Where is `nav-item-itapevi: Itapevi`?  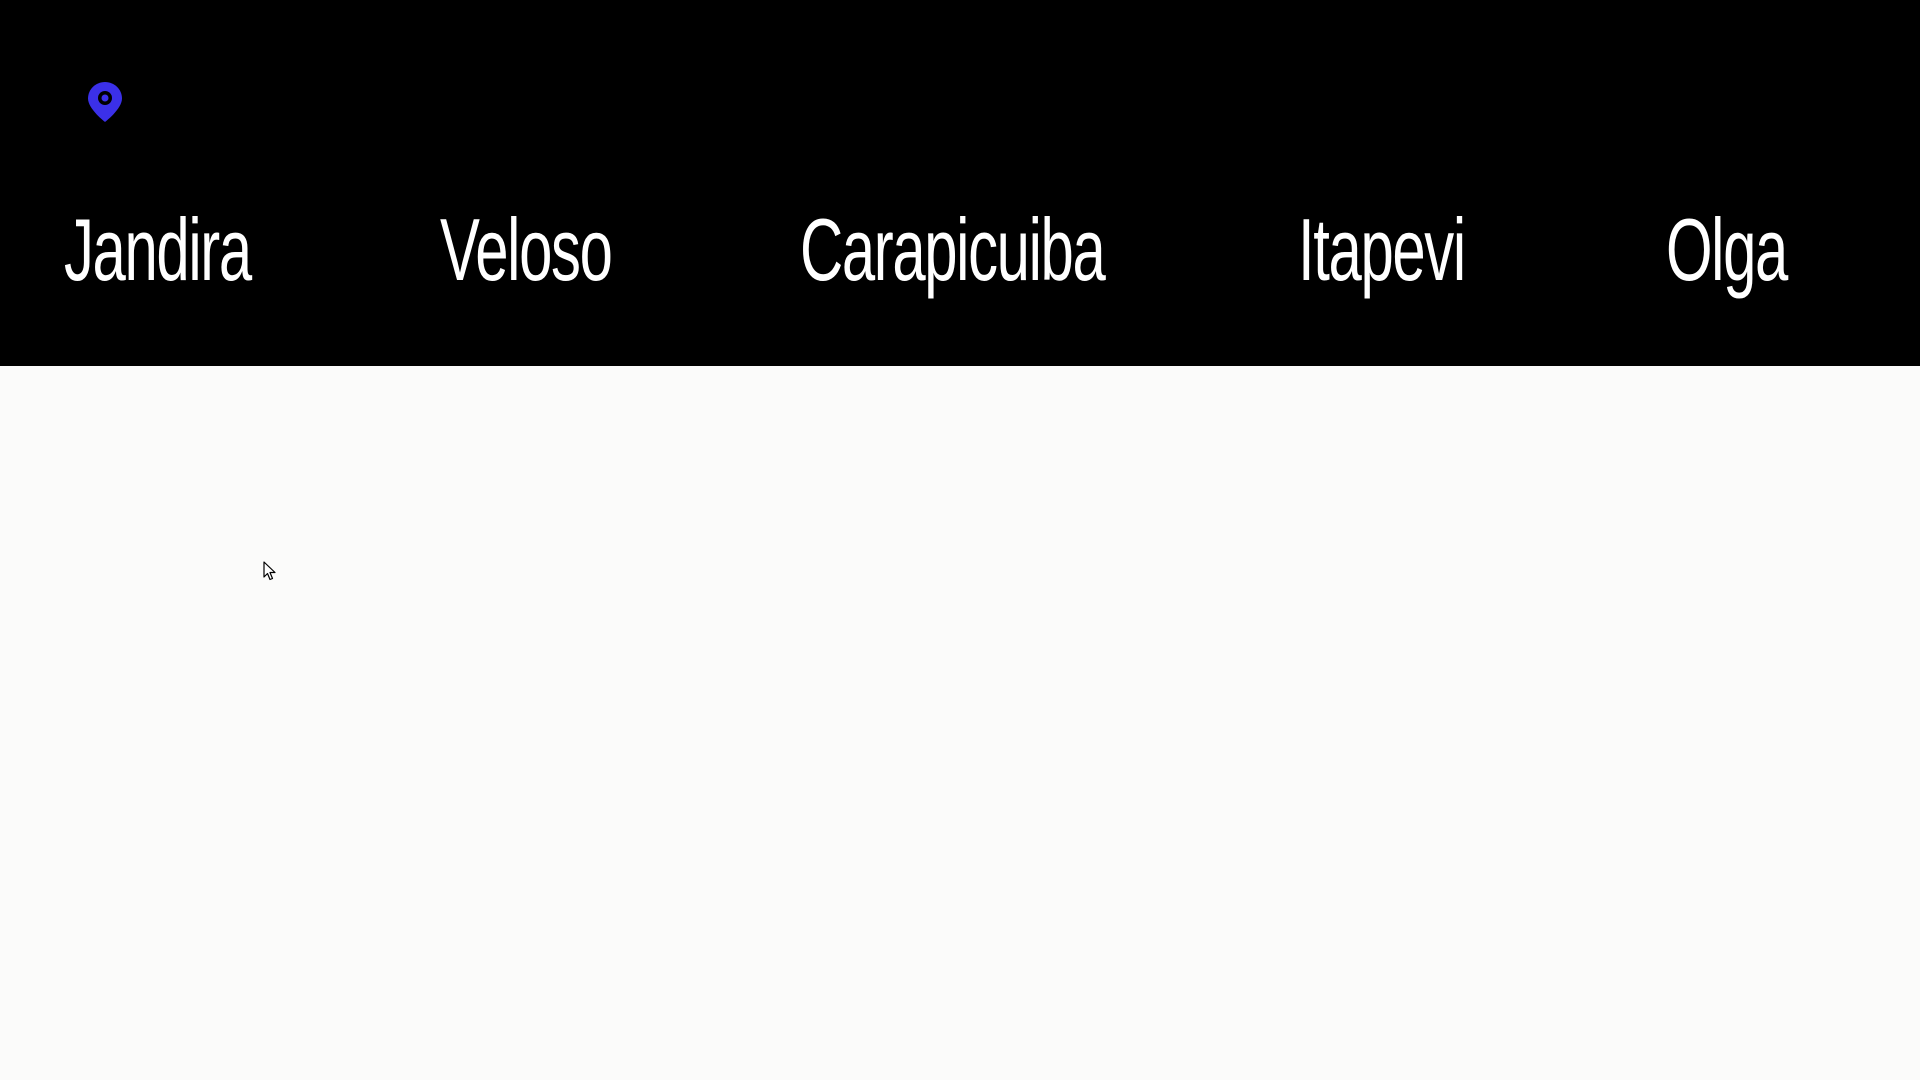 nav-item-itapevi: Itapevi is located at coordinates (1382, 250).